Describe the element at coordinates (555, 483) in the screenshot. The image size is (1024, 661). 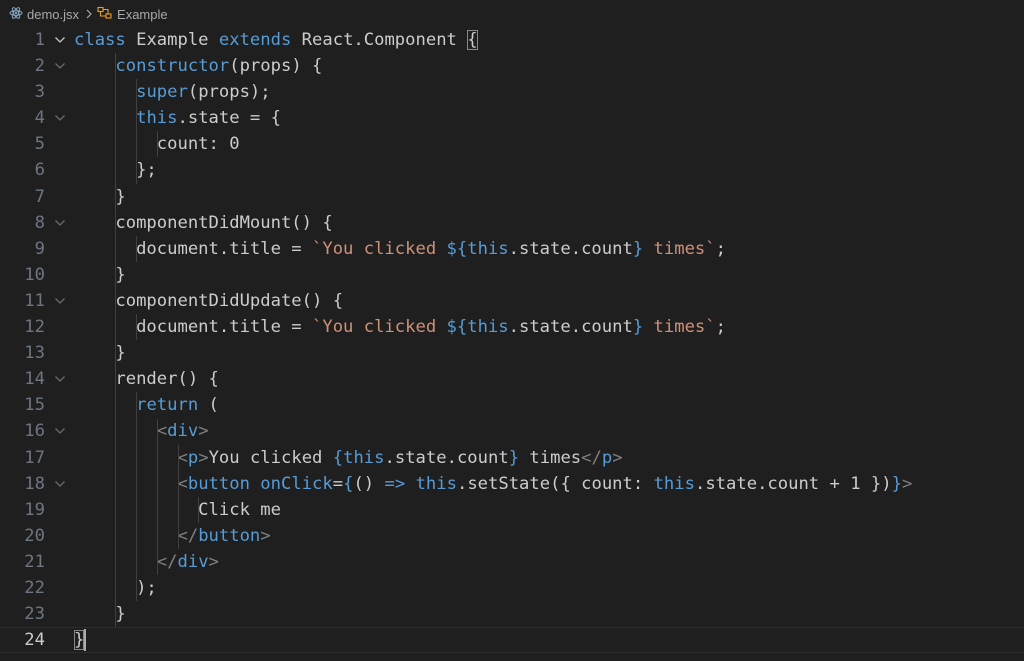
I see `code-token: .setState({ count:` at that location.